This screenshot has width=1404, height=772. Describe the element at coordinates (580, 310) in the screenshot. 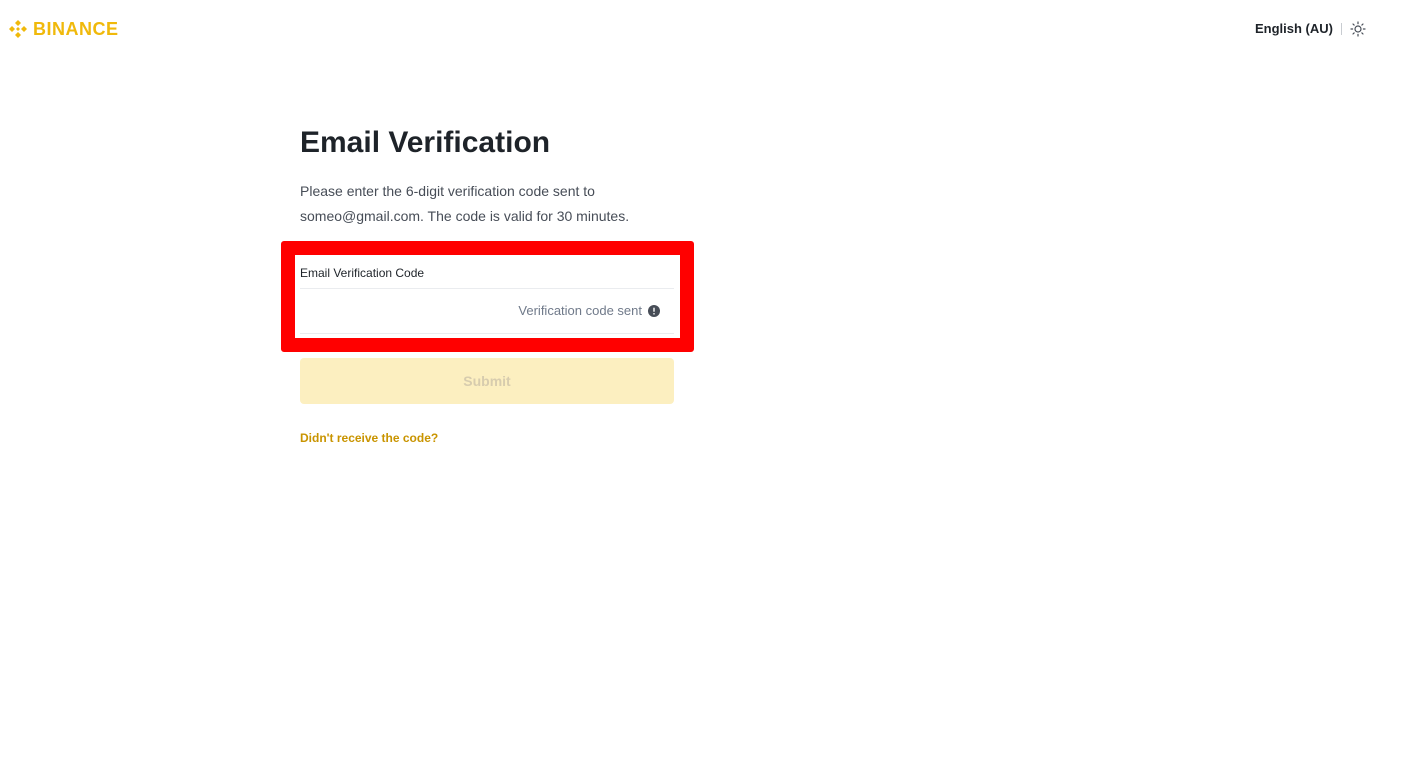

I see `code-sent-status: Verification code sent` at that location.